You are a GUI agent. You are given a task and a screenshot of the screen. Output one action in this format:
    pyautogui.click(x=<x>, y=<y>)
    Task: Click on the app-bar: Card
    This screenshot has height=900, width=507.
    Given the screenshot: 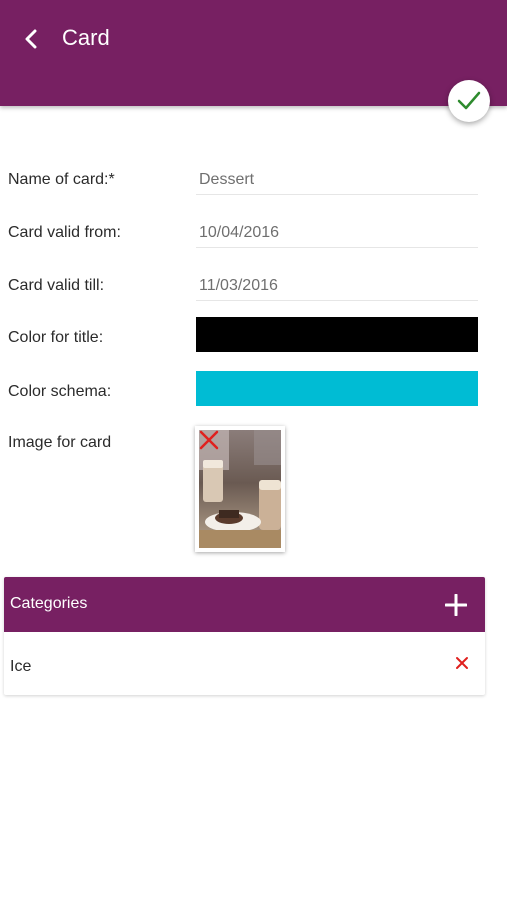 What is the action you would take?
    pyautogui.click(x=253, y=53)
    